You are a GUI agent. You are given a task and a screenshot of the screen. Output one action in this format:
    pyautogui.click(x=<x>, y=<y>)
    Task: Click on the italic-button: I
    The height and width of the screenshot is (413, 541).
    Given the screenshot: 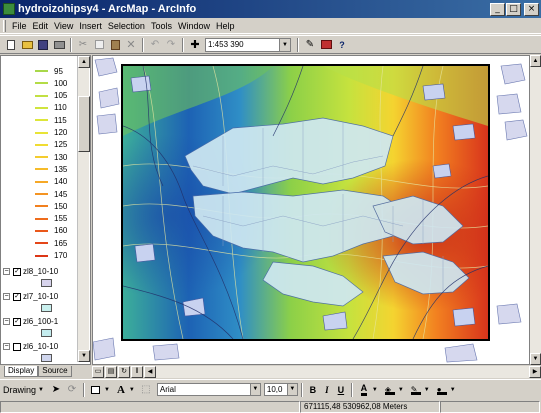 What is the action you would take?
    pyautogui.click(x=327, y=390)
    